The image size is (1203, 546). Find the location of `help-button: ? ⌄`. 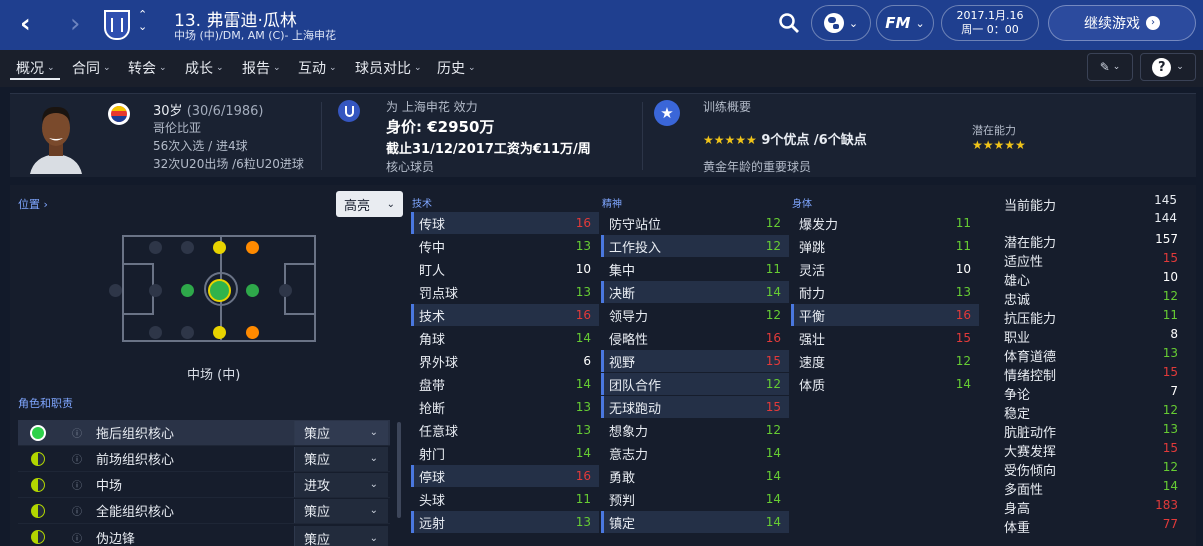

help-button: ? ⌄ is located at coordinates (1168, 67).